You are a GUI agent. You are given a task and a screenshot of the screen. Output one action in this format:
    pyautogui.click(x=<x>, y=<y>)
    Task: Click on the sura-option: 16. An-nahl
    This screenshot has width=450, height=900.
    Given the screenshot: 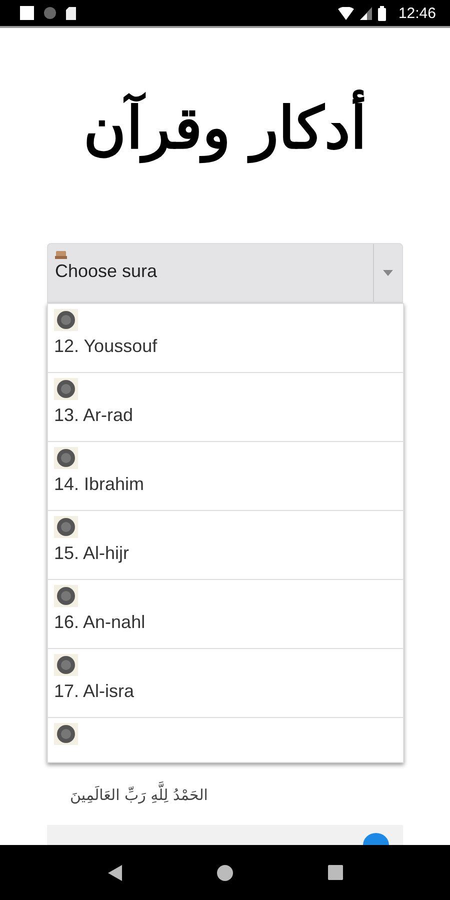 What is the action you would take?
    pyautogui.click(x=225, y=614)
    